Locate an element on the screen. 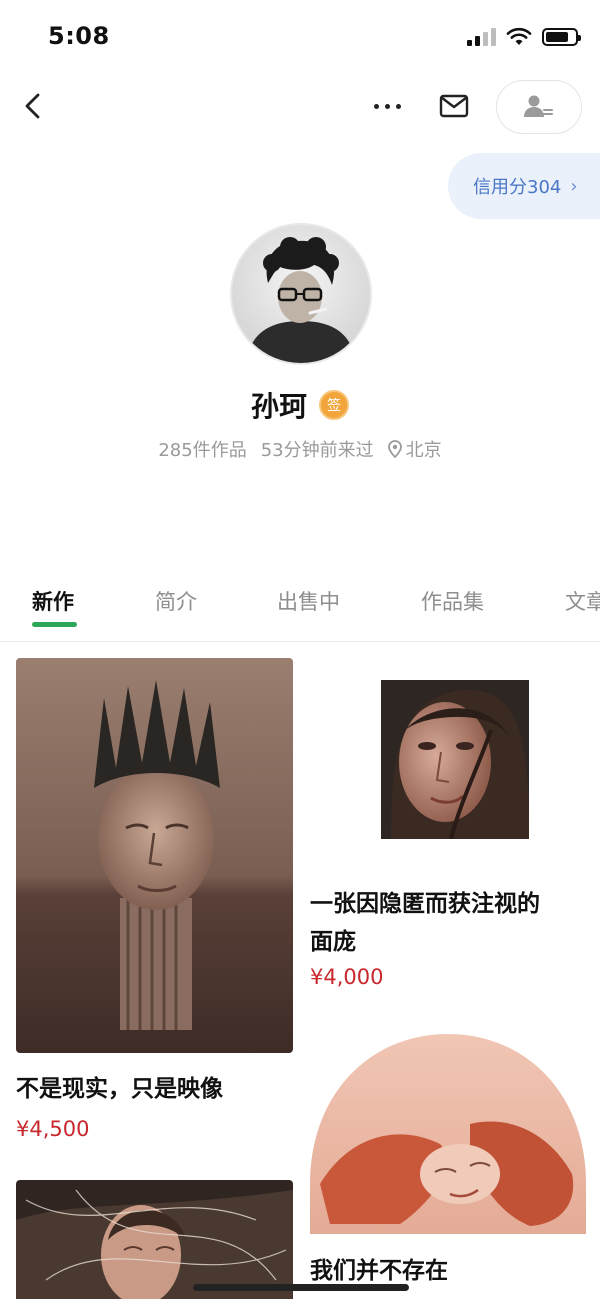 Image resolution: width=600 pixels, height=1299 pixels. status-icons is located at coordinates (524, 37).